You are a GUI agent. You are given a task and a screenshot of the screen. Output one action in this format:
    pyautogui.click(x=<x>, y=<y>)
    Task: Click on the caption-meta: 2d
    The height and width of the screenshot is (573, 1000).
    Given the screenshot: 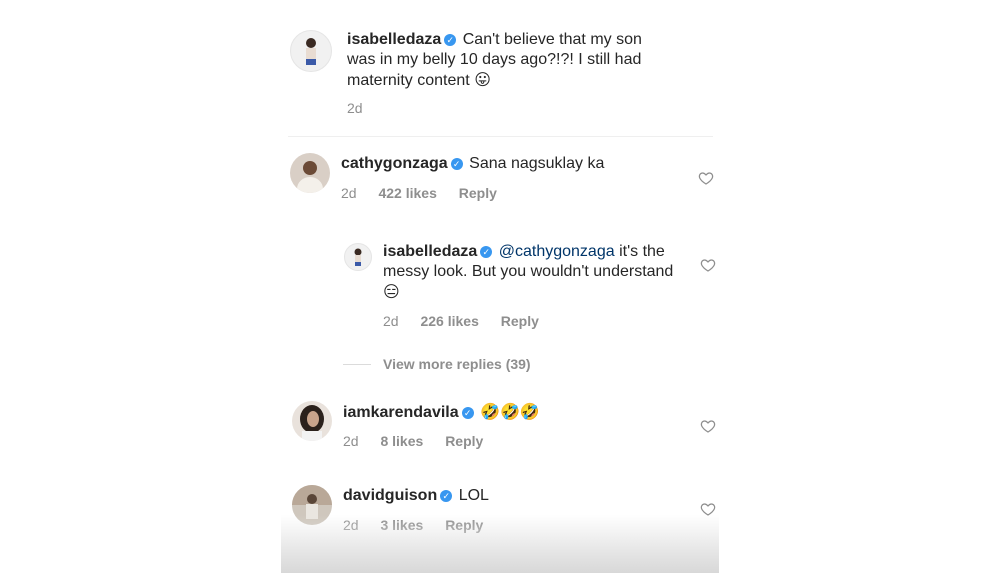 What is the action you would take?
    pyautogui.click(x=364, y=108)
    